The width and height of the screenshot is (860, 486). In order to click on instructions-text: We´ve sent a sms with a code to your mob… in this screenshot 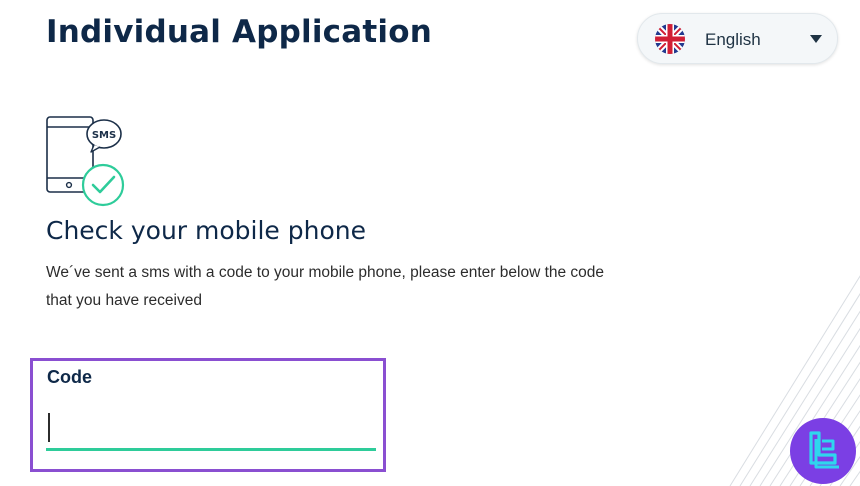, I will do `click(325, 286)`.